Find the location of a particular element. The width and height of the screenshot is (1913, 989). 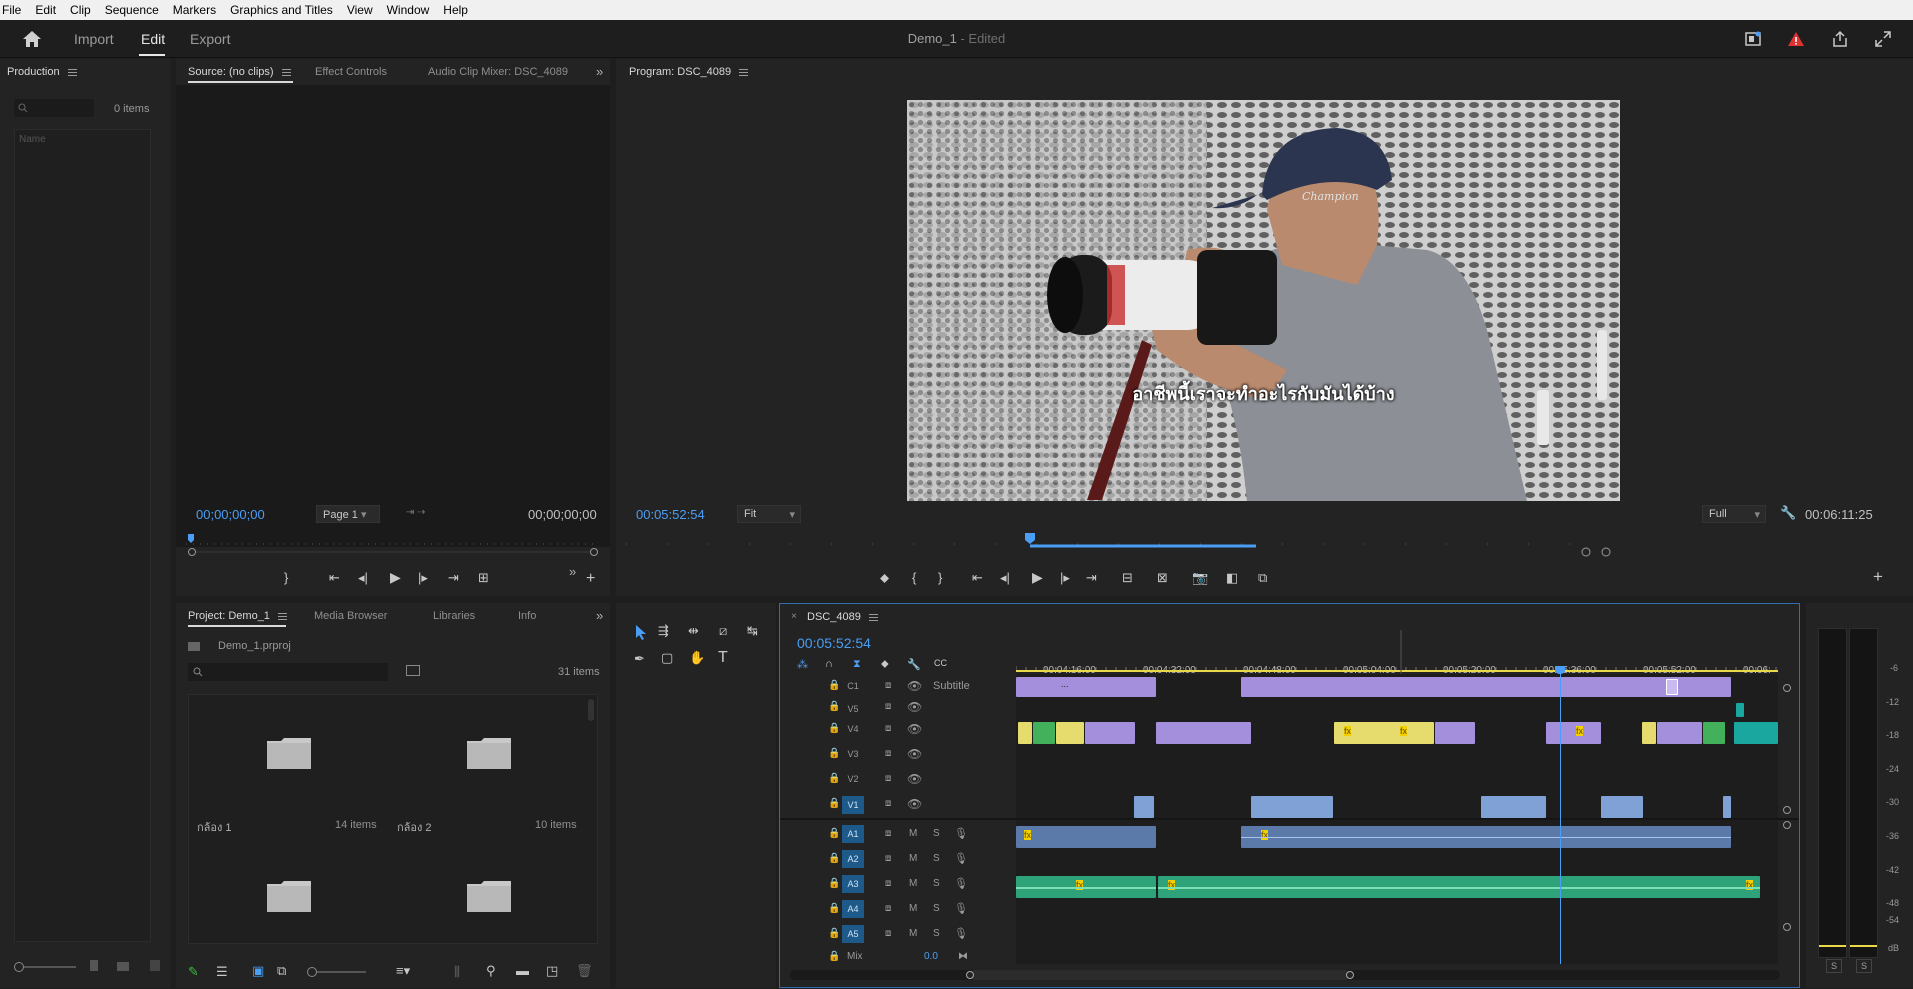

sort-icons-icon: ≡▾ is located at coordinates (403, 971).